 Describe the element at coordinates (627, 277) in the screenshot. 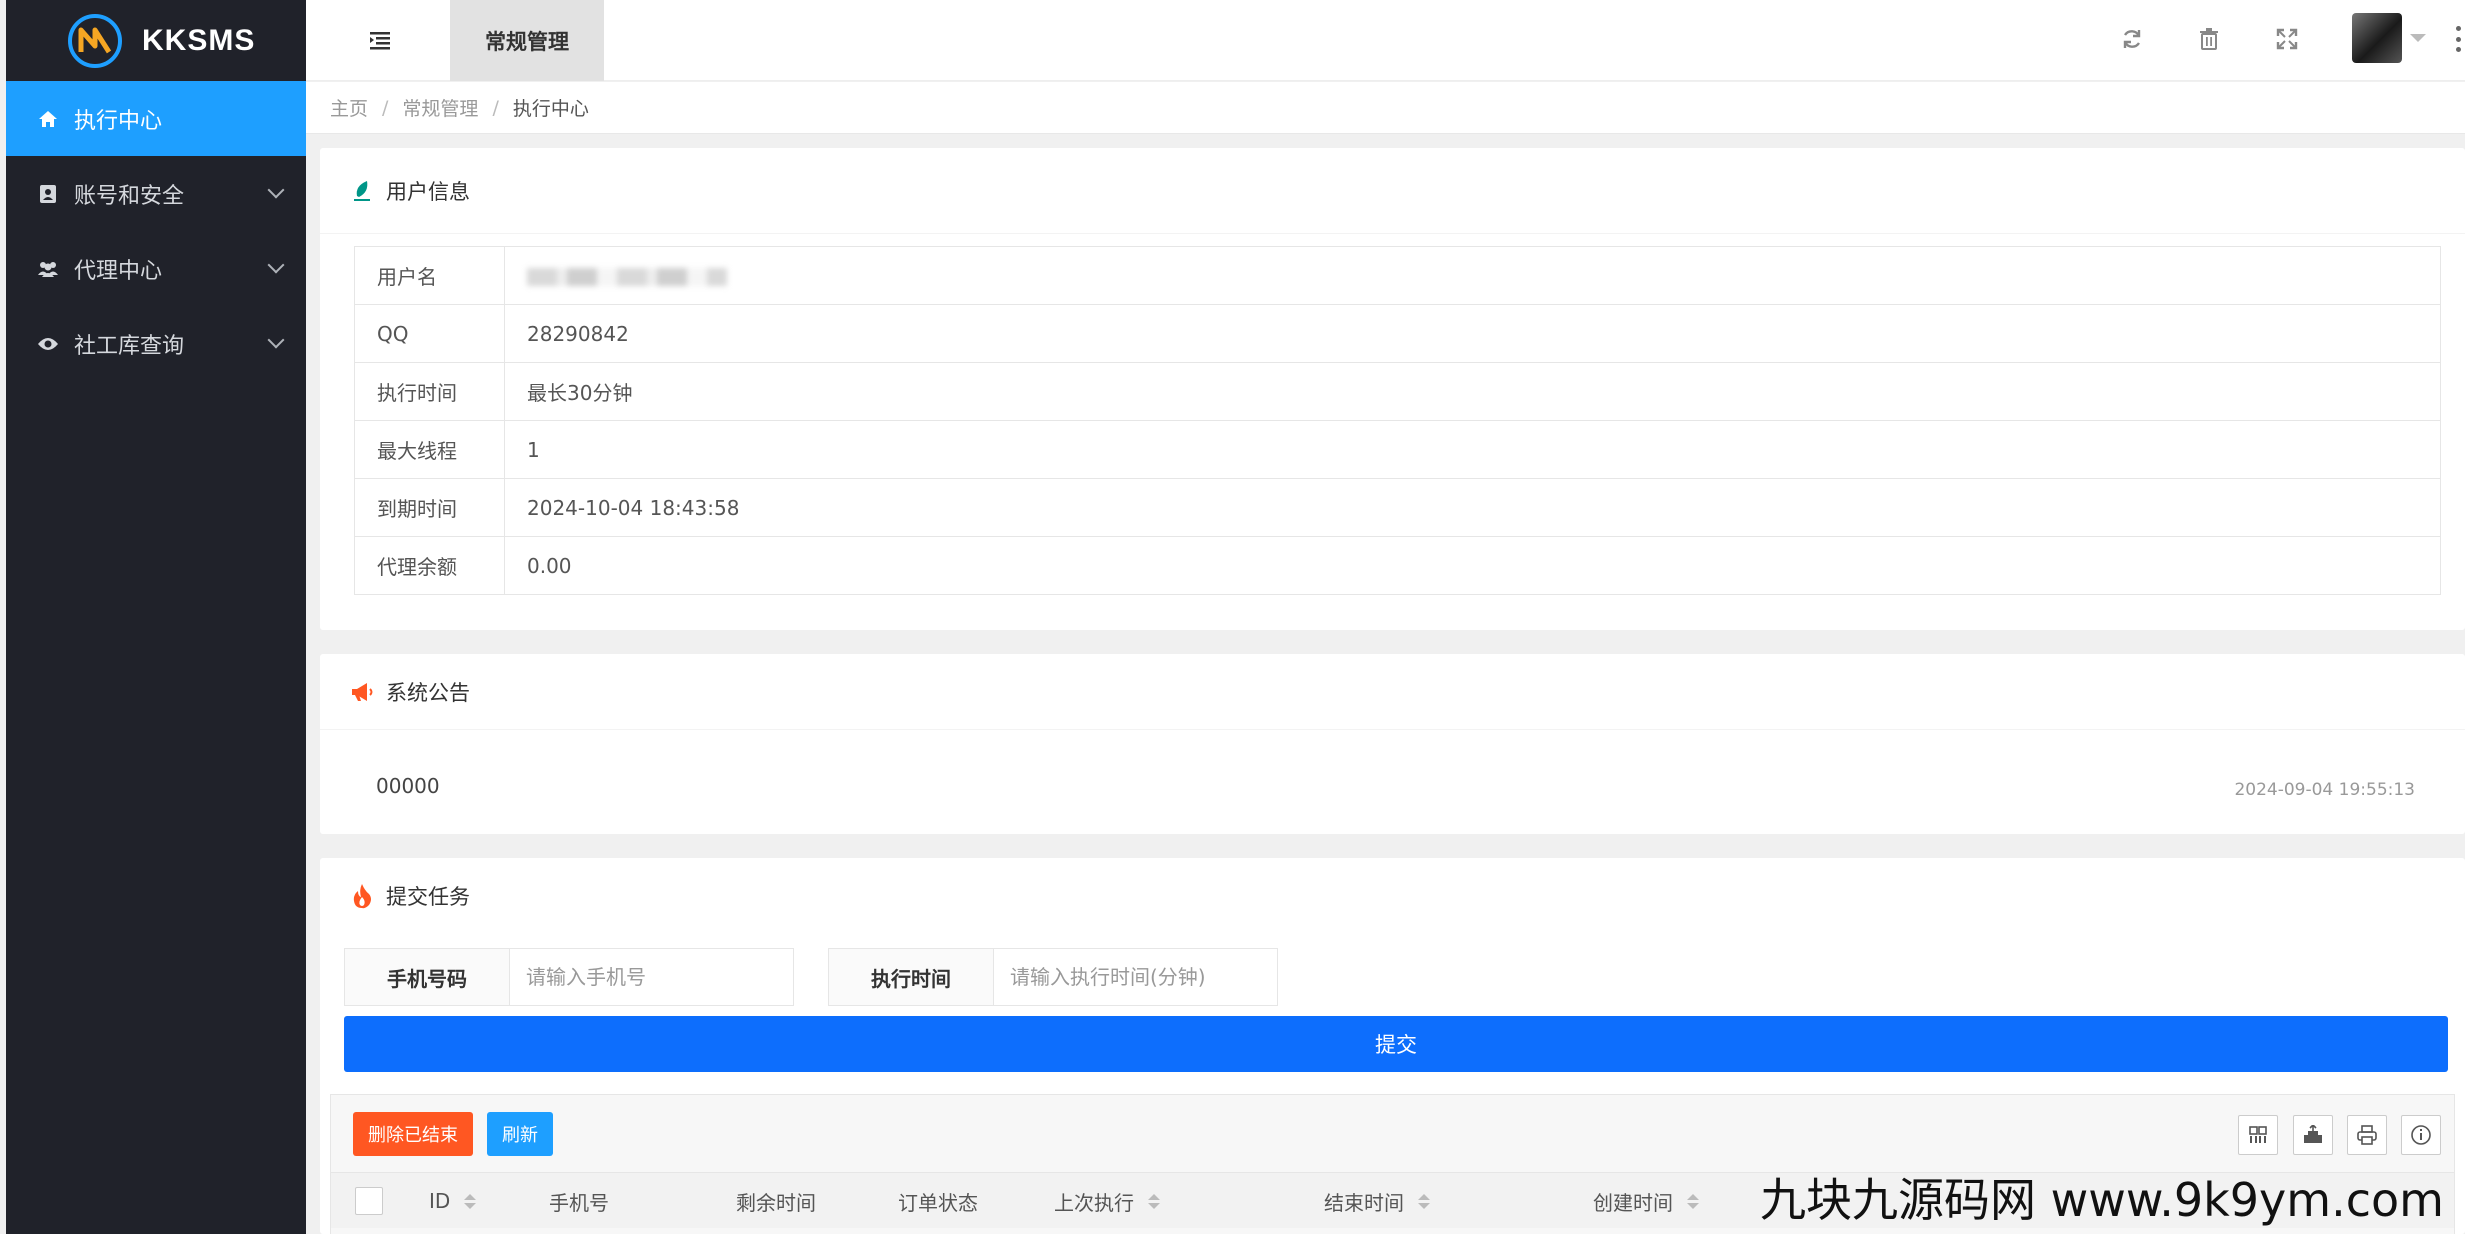

I see `blurred-username` at that location.